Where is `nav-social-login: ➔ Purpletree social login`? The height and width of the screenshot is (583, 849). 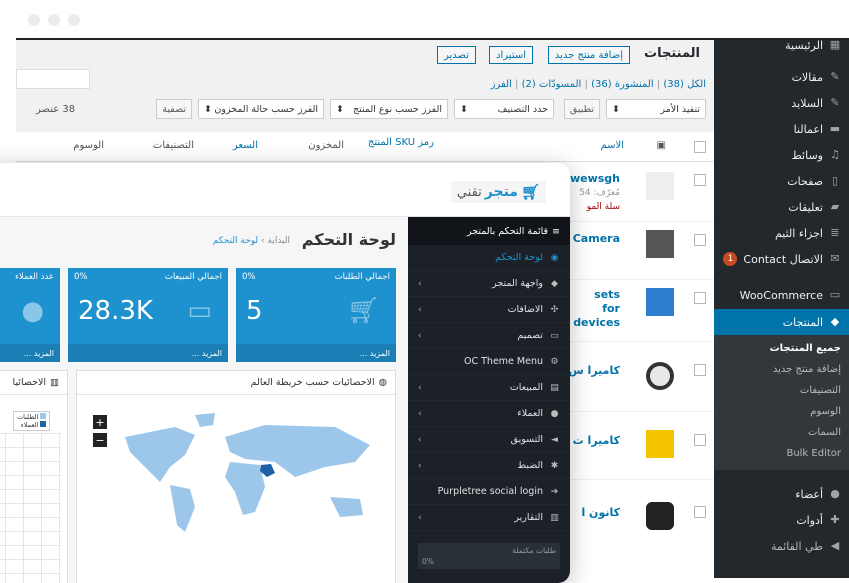 nav-social-login: ➔ Purpletree social login is located at coordinates (489, 492).